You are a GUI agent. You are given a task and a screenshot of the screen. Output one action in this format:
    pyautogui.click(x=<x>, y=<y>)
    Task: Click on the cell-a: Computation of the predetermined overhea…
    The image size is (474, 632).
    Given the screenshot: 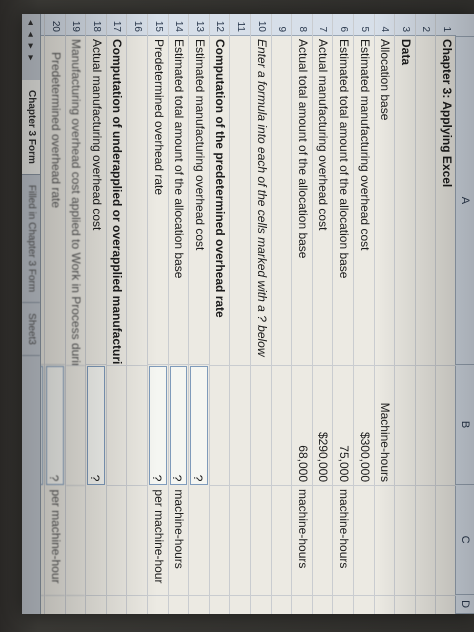 What is the action you would take?
    pyautogui.click(x=219, y=201)
    